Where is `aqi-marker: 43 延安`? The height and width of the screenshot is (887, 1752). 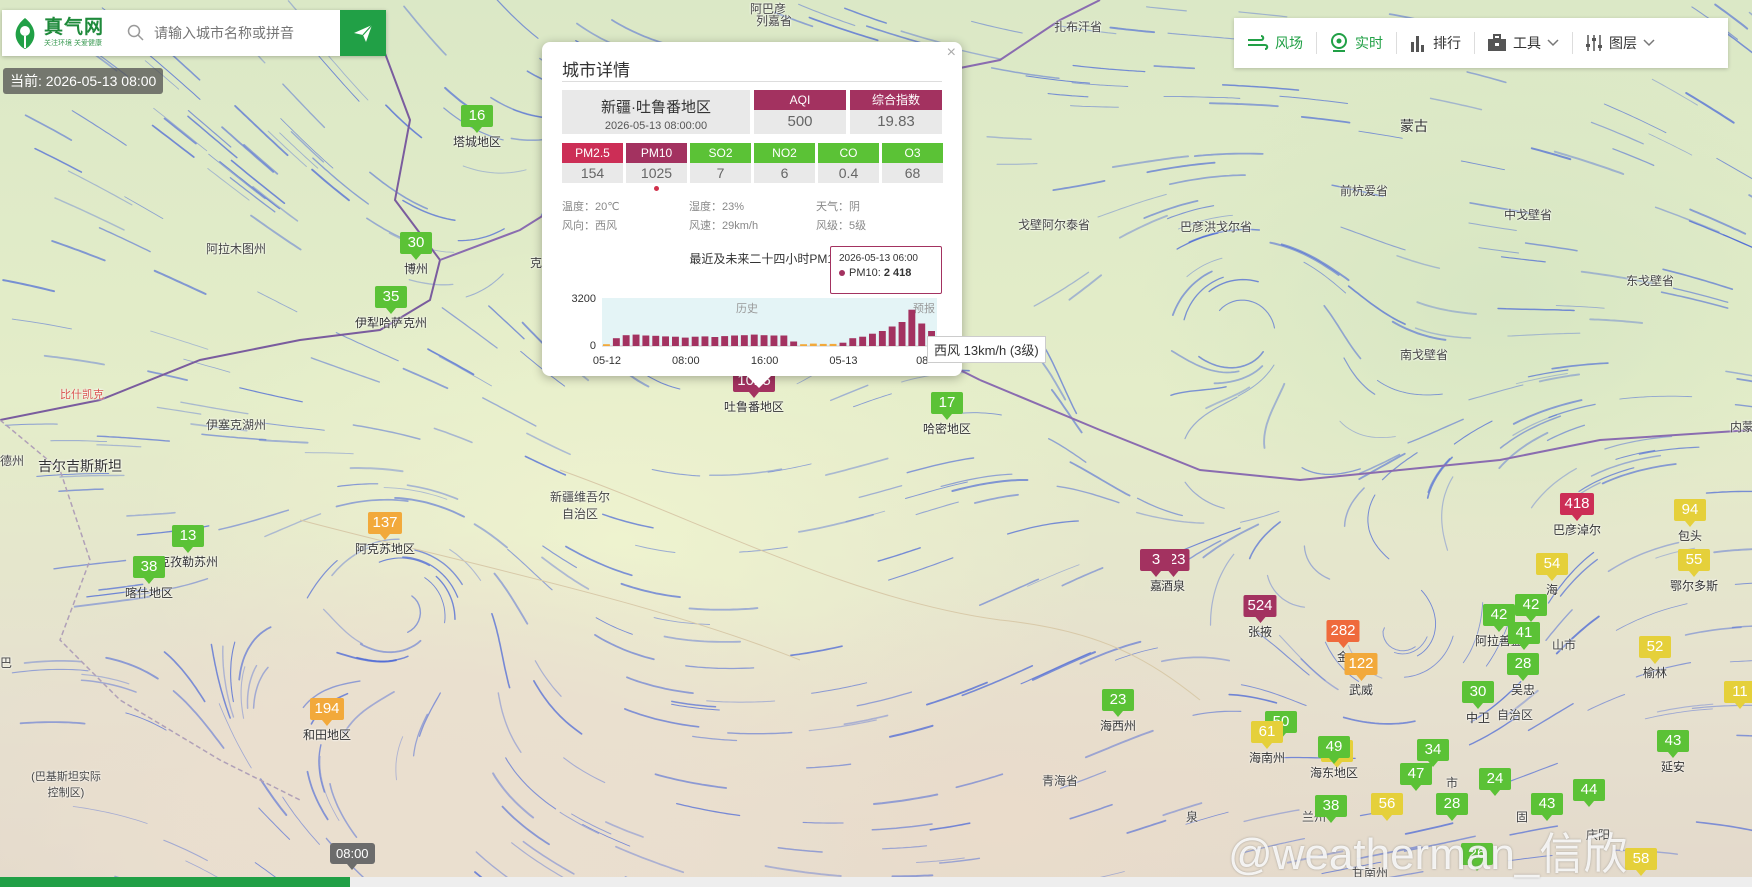
aqi-marker: 43 延安 is located at coordinates (1673, 752).